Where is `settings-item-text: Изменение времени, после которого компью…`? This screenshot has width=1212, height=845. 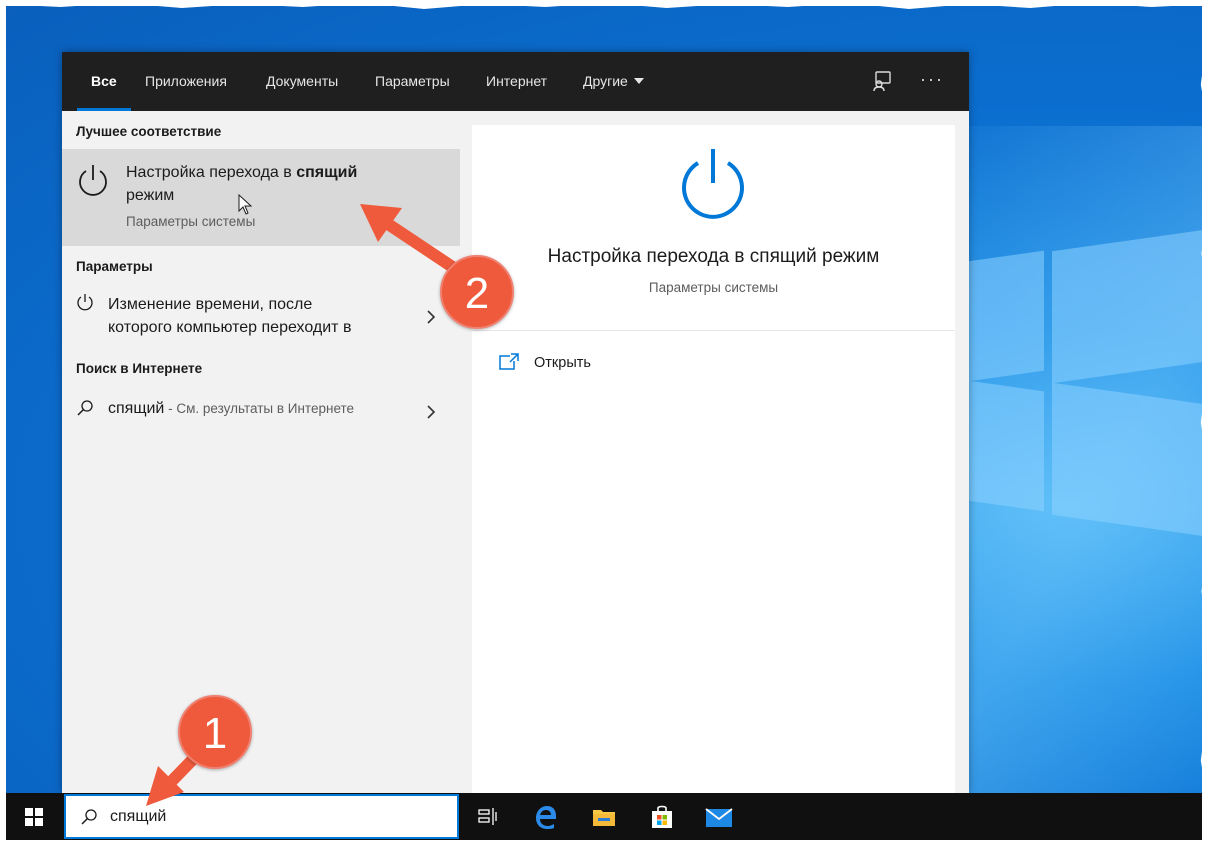 settings-item-text: Изменение времени, после которого компью… is located at coordinates (230, 316).